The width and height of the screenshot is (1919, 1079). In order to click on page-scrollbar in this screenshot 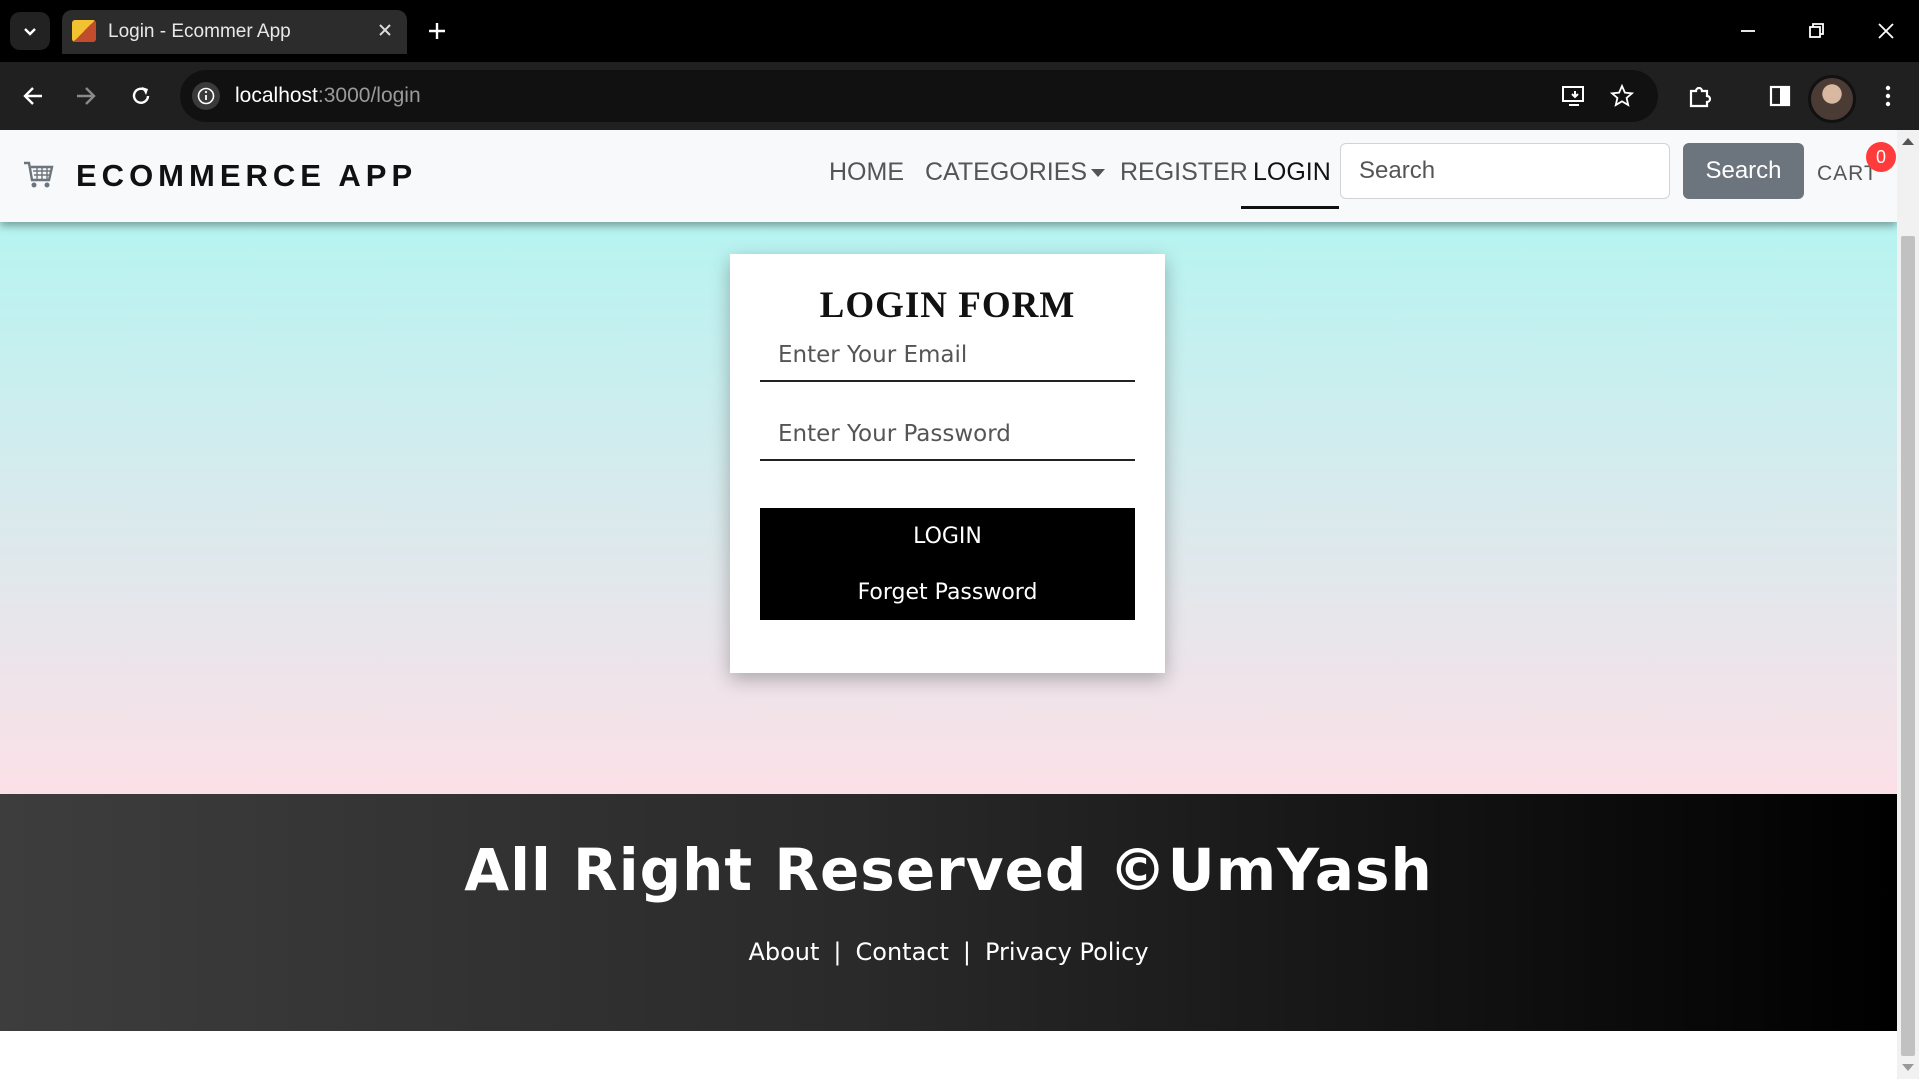, I will do `click(1908, 604)`.